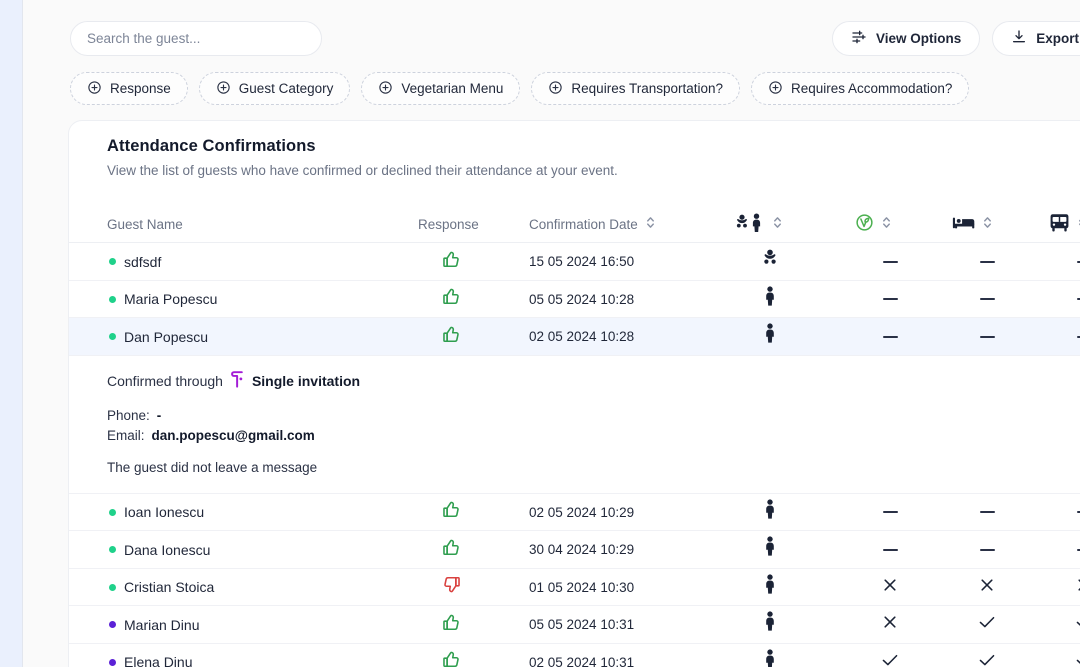  What do you see at coordinates (1036, 38) in the screenshot?
I see `export-button: Export` at bounding box center [1036, 38].